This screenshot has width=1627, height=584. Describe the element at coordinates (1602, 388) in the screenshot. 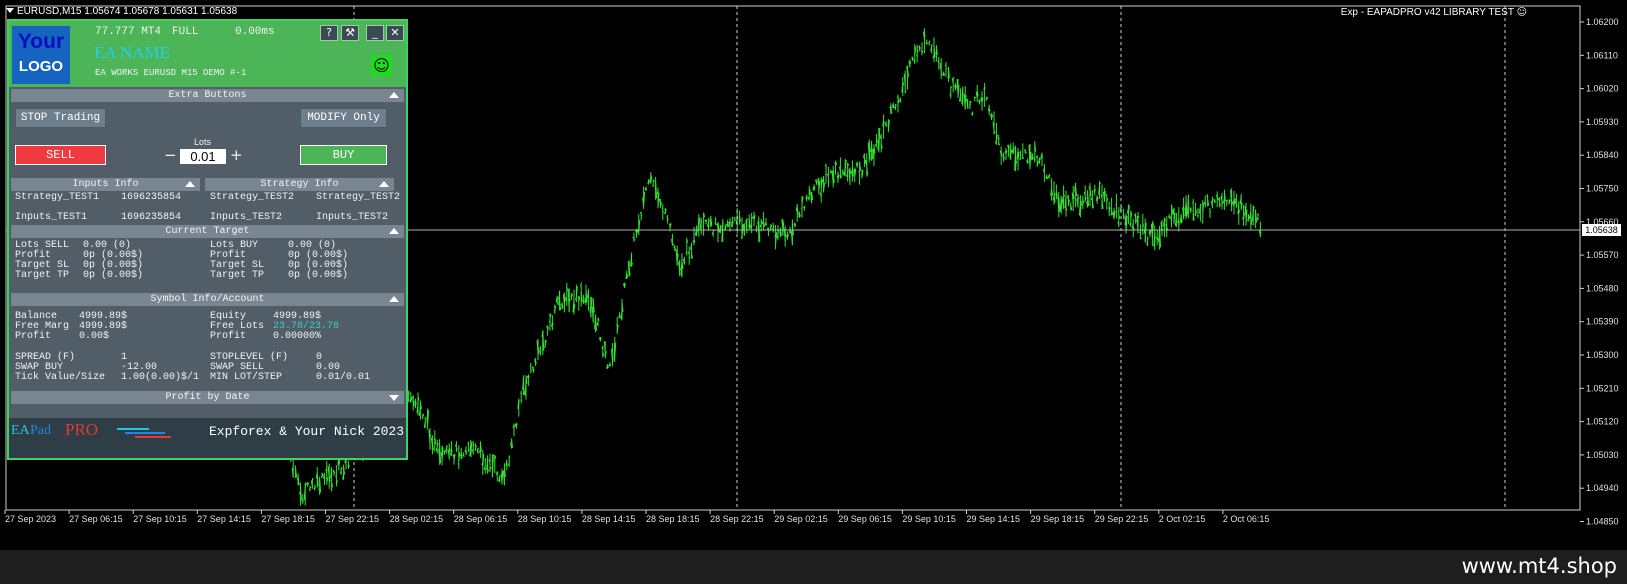

I see `price-axis-label: 1.05210` at that location.